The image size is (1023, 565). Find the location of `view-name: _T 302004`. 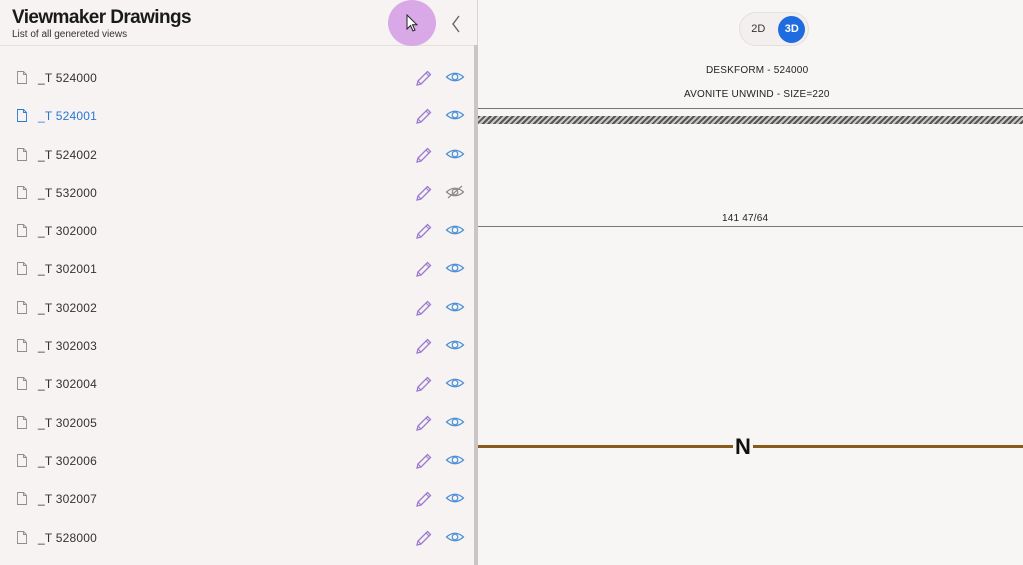

view-name: _T 302004 is located at coordinates (67, 384).